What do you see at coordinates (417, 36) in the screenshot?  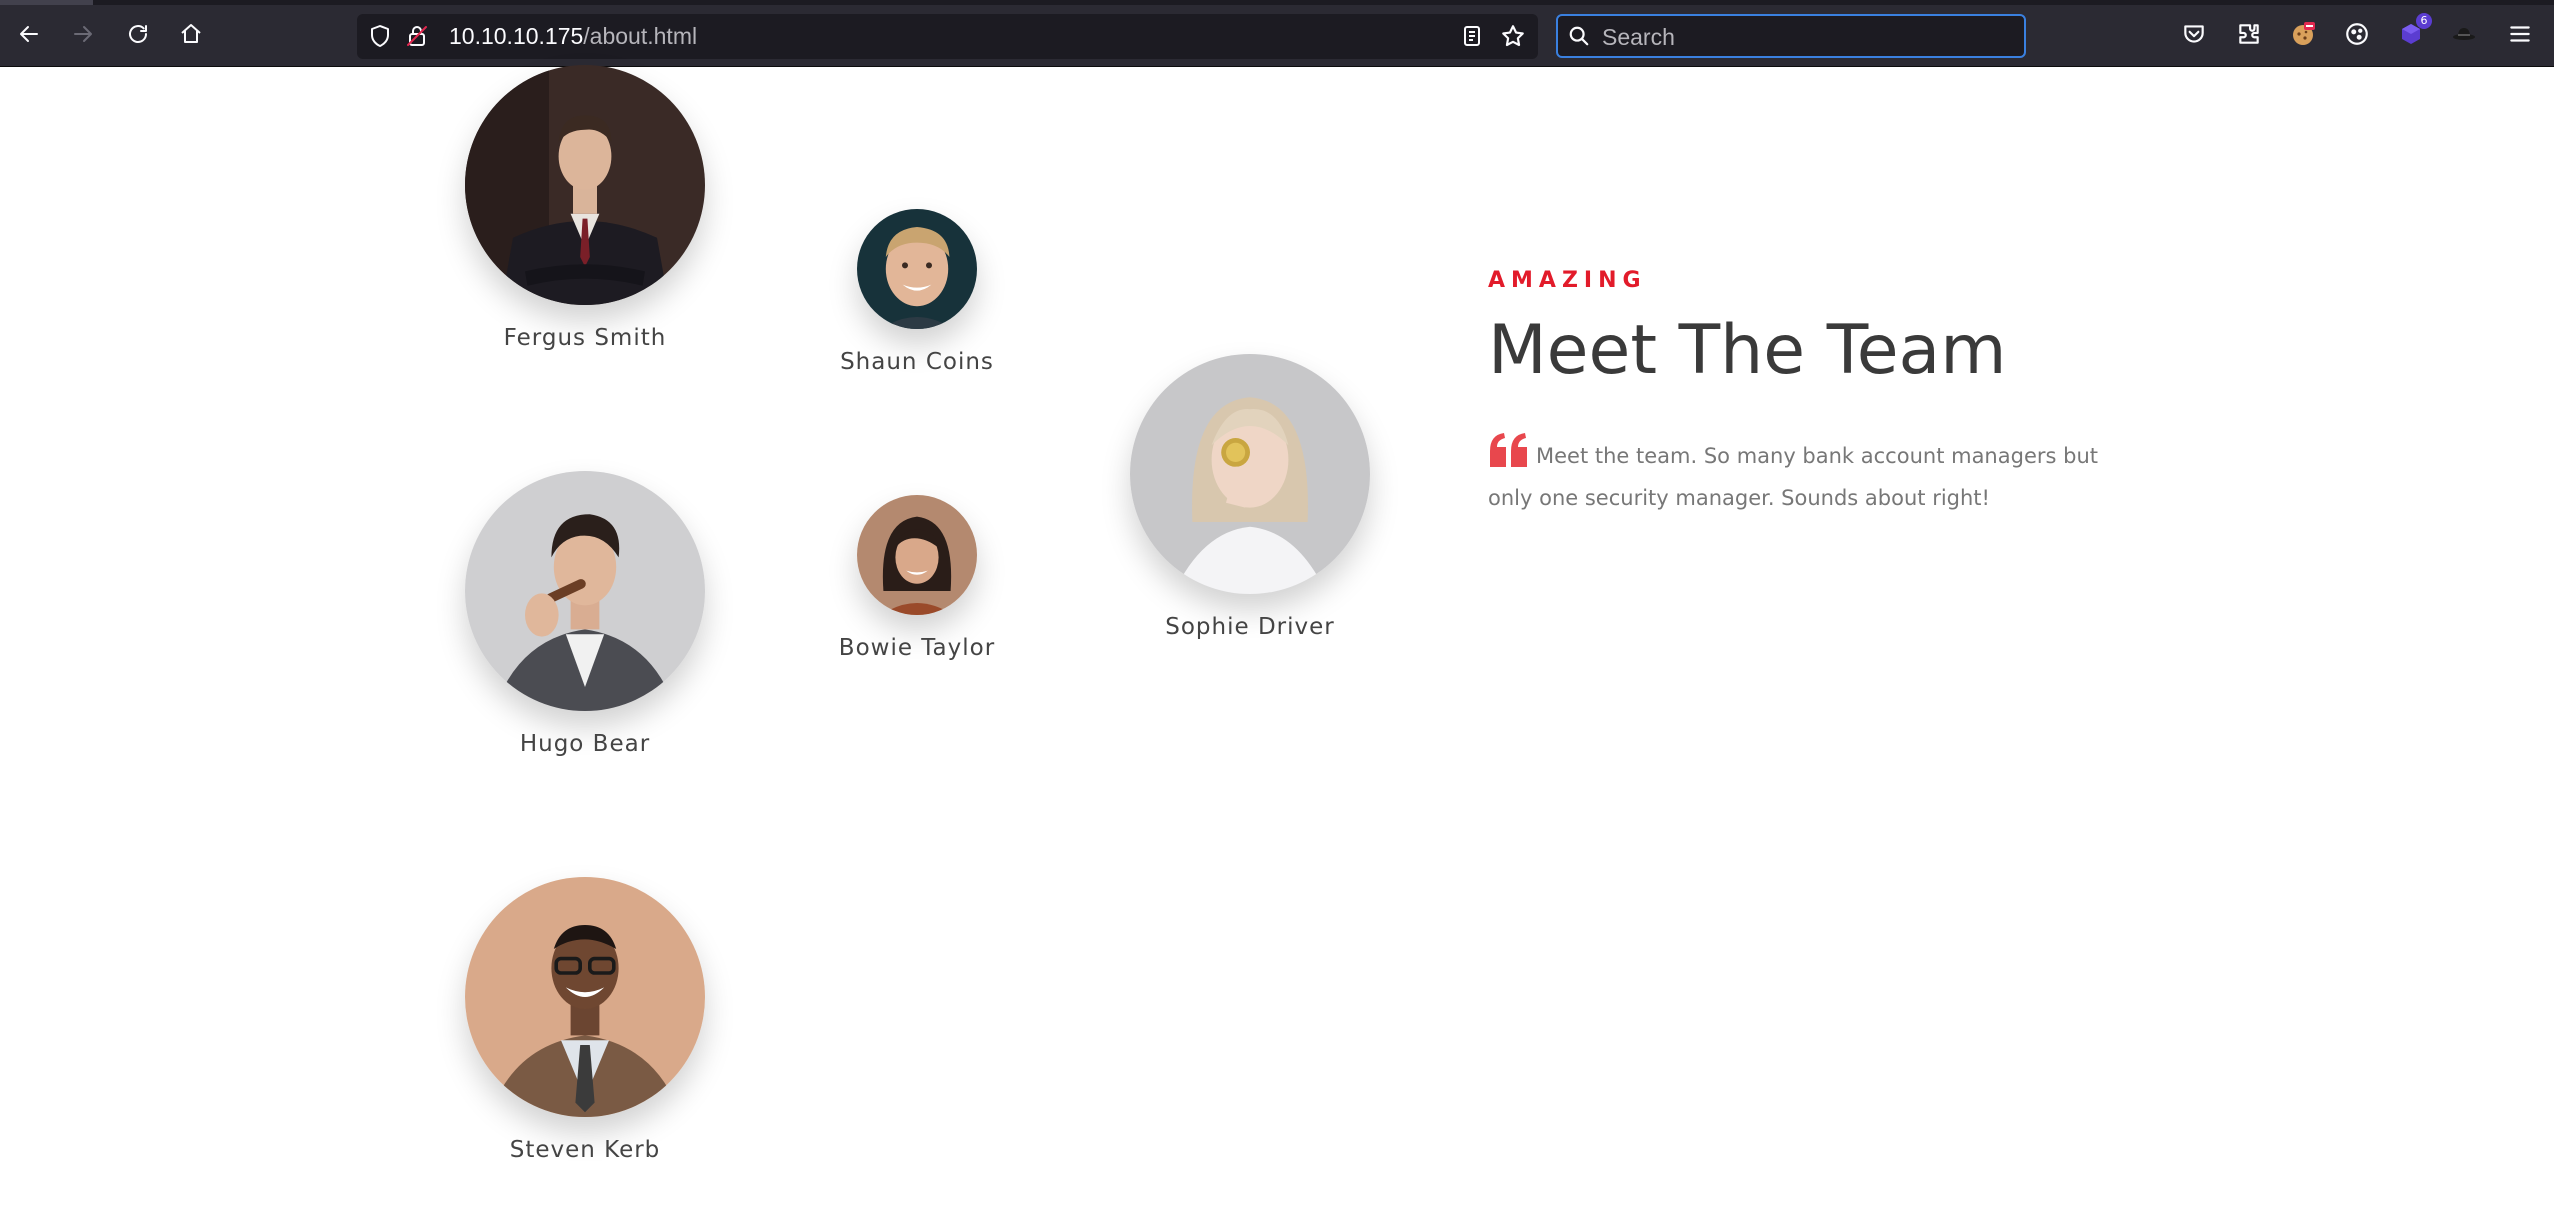 I see `insecure-lock-icon` at bounding box center [417, 36].